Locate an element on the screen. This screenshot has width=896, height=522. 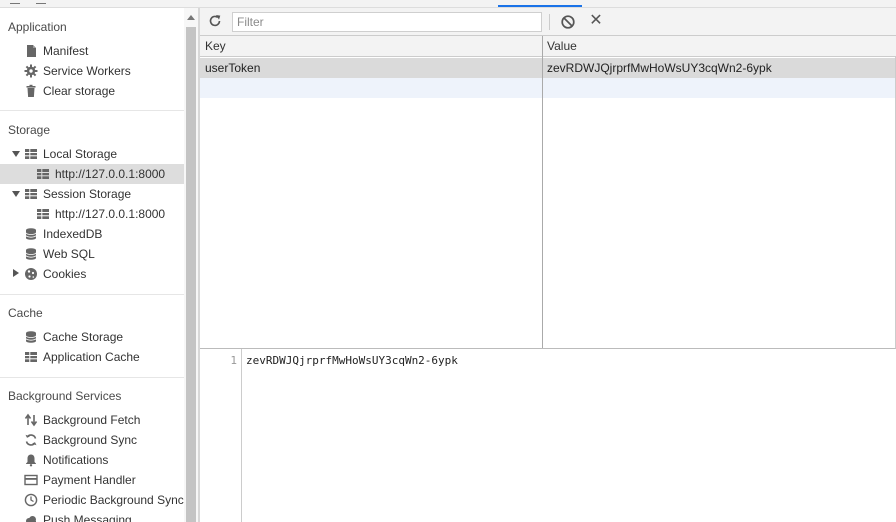
sidebar-item-payment-handler: Payment Handler is located at coordinates (92, 480).